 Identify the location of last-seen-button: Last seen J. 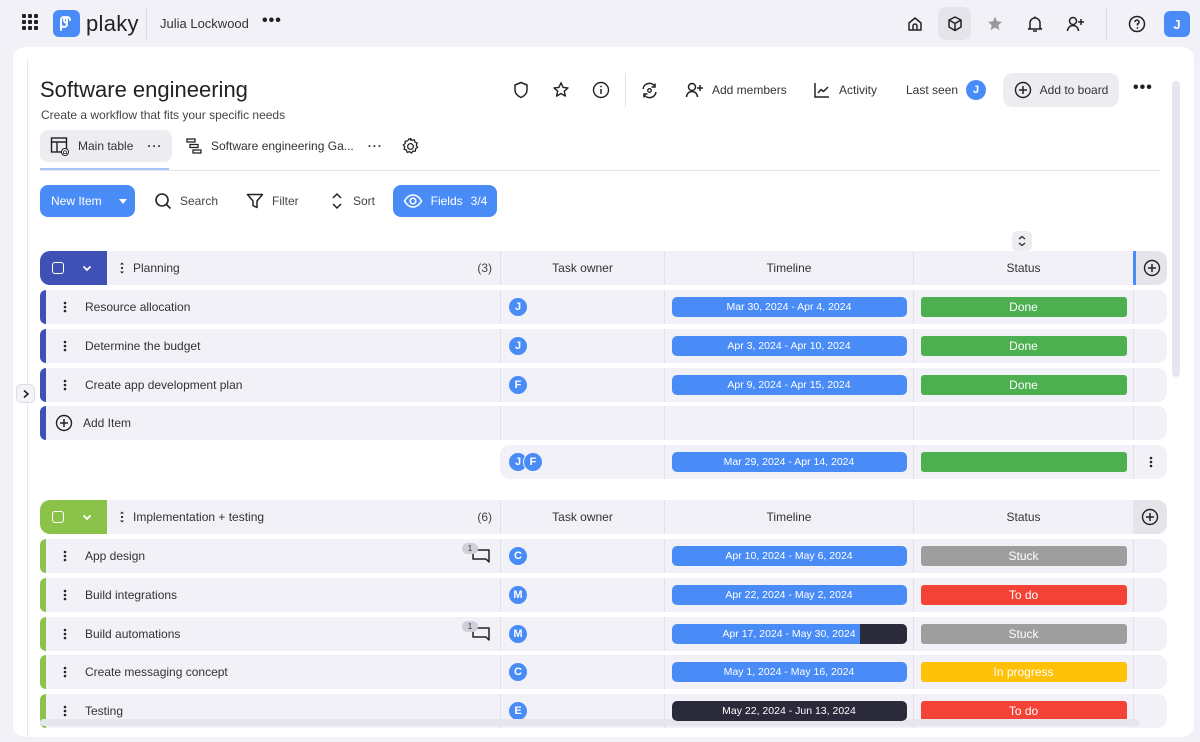
(946, 90).